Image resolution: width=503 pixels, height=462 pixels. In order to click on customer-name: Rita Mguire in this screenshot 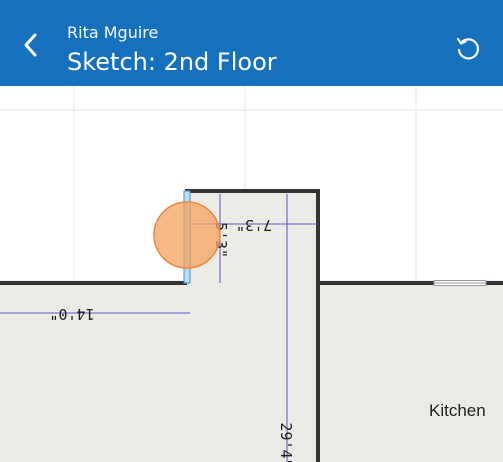, I will do `click(113, 32)`.